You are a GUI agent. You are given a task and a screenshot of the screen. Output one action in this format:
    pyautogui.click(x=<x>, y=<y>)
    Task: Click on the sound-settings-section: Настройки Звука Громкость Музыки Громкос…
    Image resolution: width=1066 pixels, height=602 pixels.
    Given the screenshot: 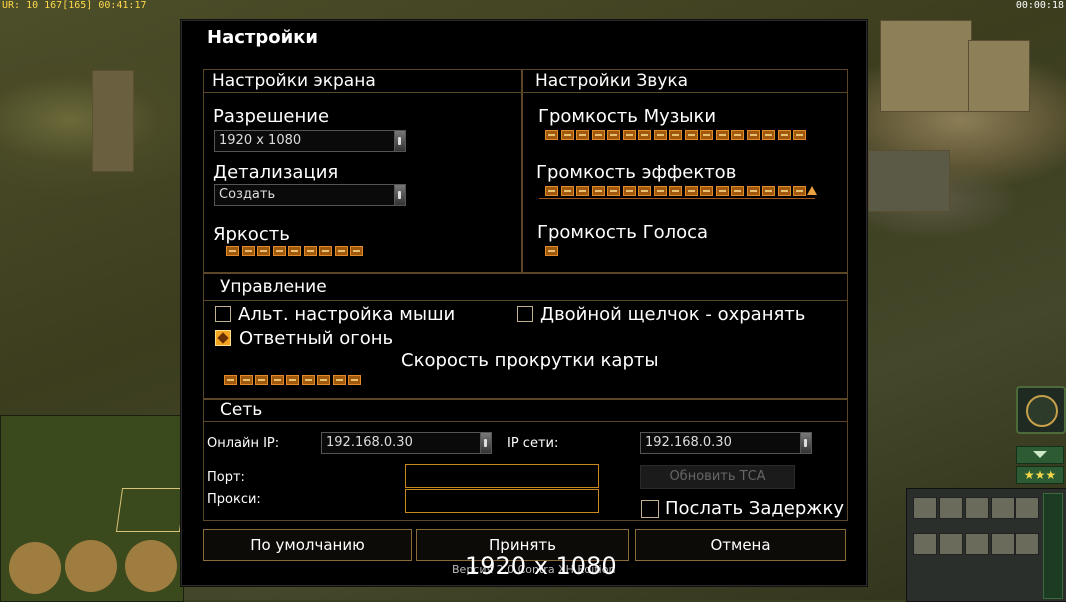 What is the action you would take?
    pyautogui.click(x=685, y=171)
    